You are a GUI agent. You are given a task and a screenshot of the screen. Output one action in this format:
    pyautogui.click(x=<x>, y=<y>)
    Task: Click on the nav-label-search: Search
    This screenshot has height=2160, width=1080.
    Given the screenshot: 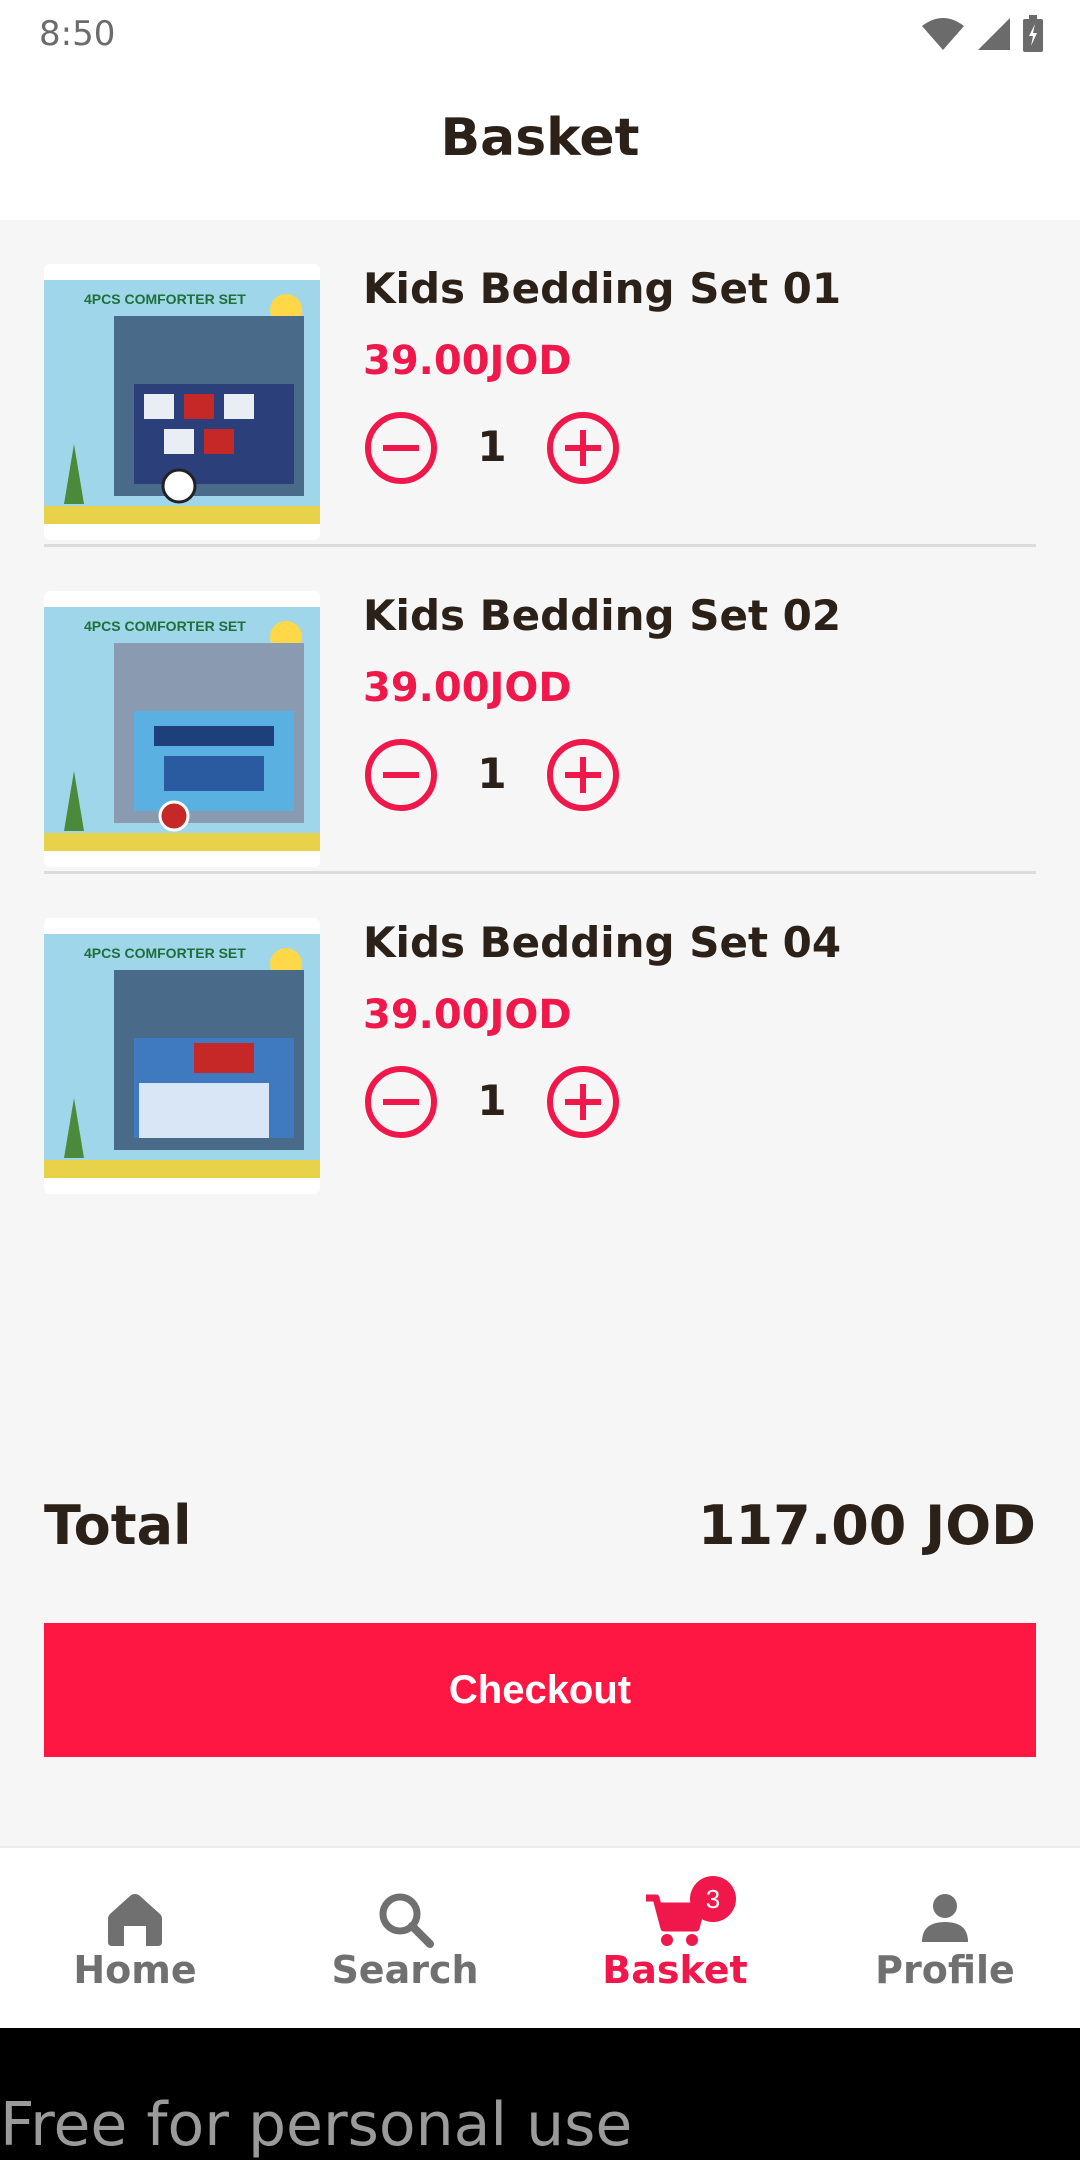 What is the action you would take?
    pyautogui.click(x=405, y=1970)
    